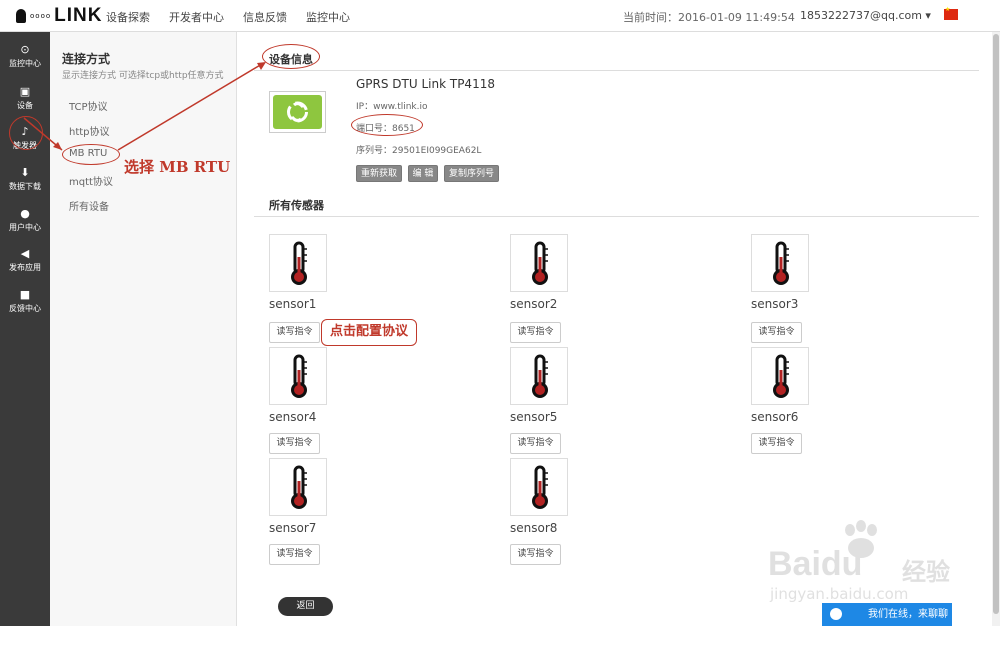  I want to click on scrollbar, so click(996, 329).